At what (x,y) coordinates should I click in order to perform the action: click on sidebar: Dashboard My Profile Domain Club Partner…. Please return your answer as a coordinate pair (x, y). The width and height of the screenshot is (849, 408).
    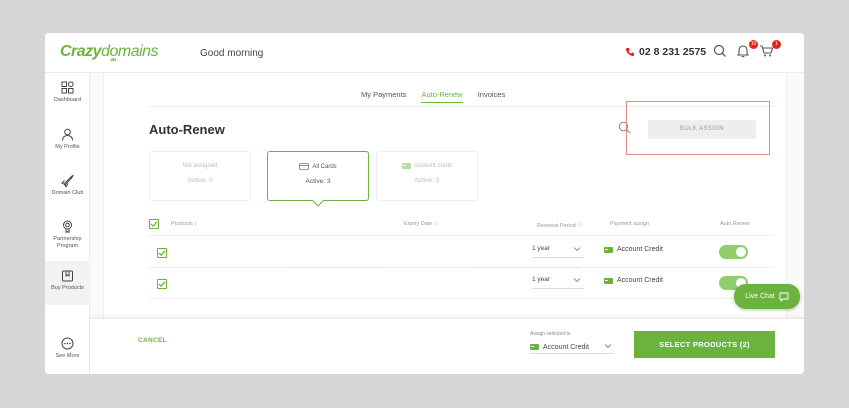
    Looking at the image, I should click on (67, 223).